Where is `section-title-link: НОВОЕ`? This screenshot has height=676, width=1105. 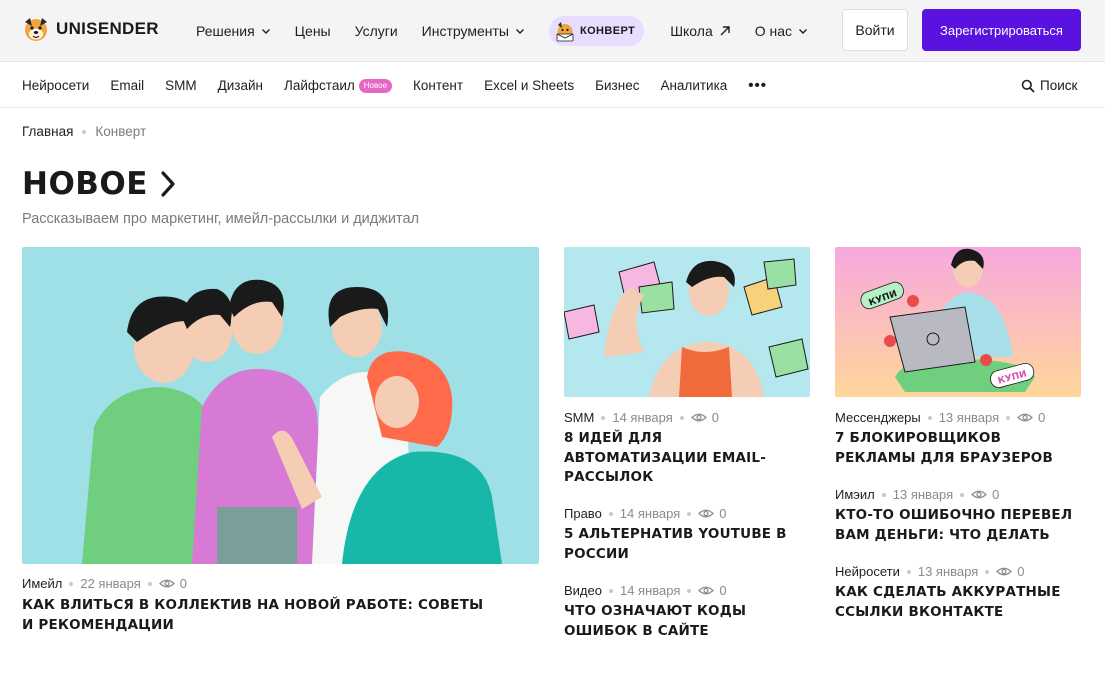
section-title-link: НОВОЕ is located at coordinates (100, 184).